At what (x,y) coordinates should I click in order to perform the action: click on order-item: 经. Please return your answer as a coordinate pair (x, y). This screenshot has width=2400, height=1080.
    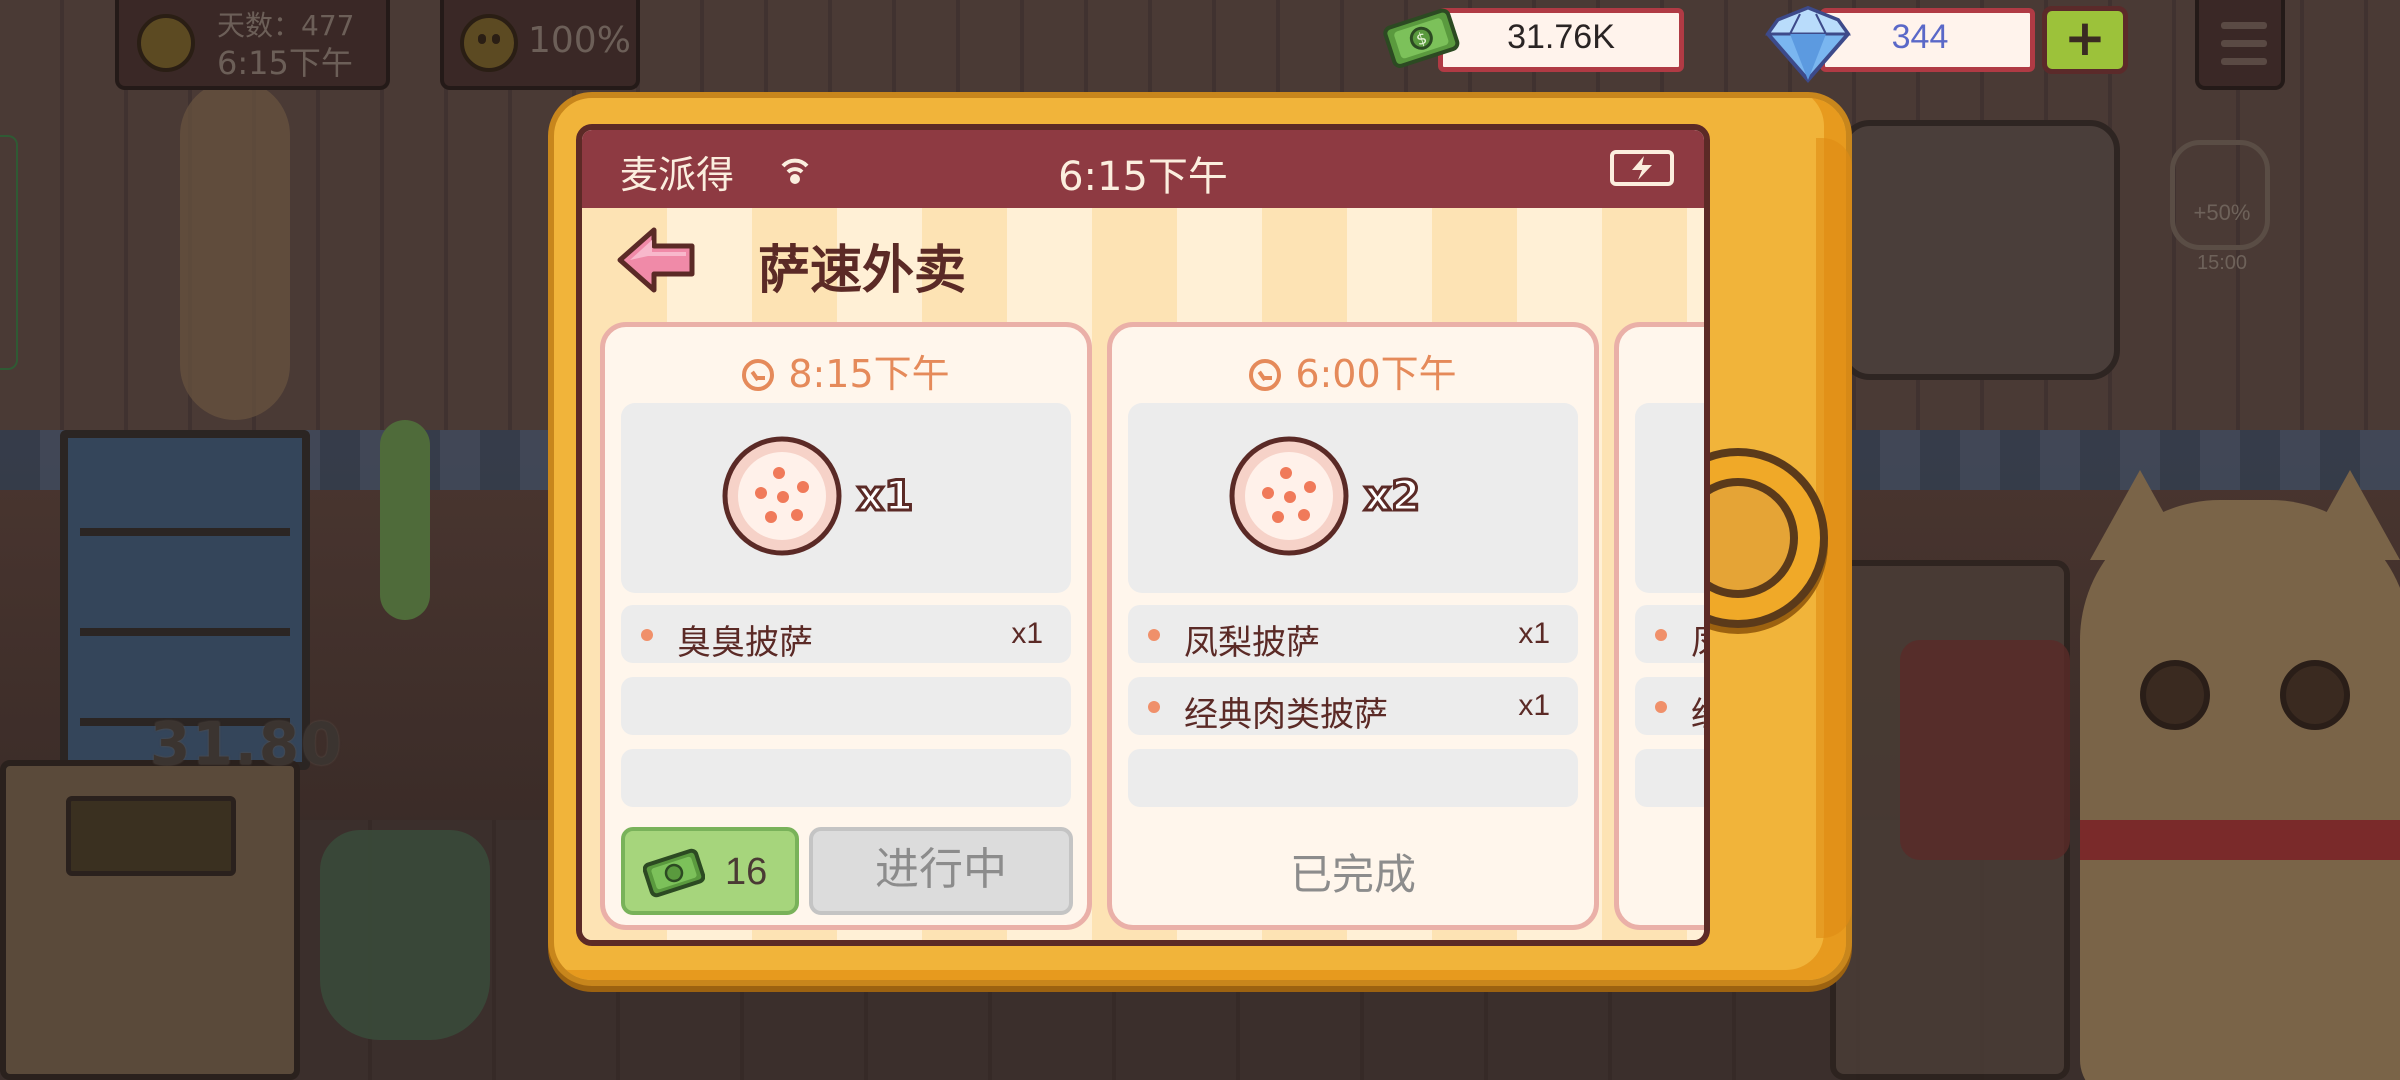
    Looking at the image, I should click on (1669, 706).